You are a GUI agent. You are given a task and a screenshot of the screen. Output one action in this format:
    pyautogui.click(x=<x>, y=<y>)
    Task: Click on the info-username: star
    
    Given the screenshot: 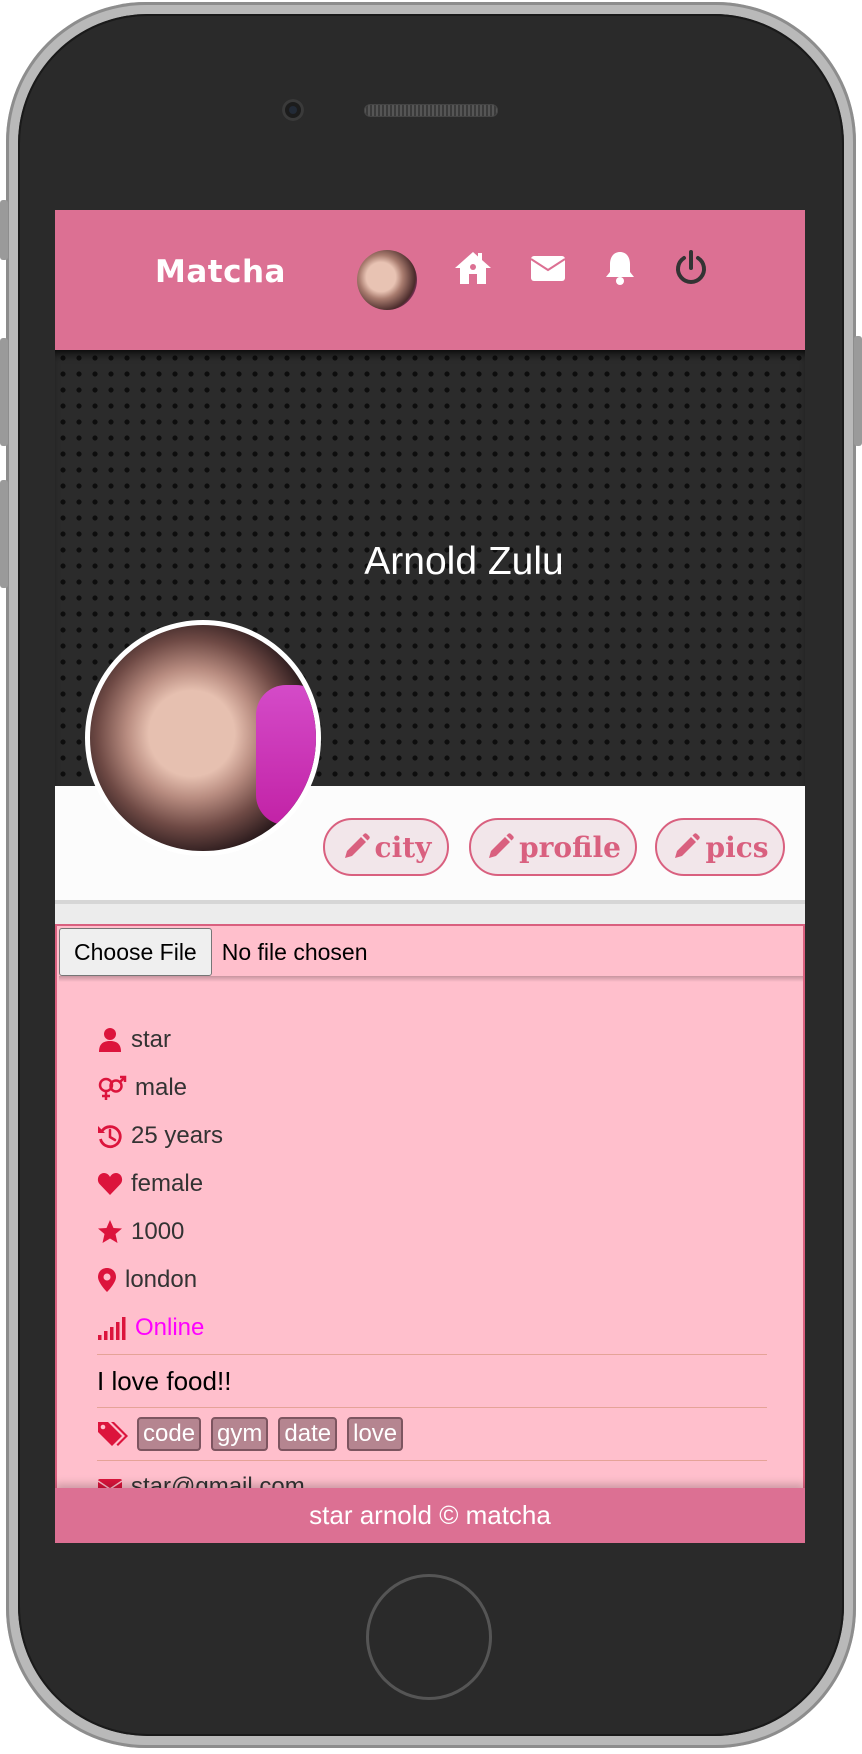 What is the action you would take?
    pyautogui.click(x=432, y=1040)
    